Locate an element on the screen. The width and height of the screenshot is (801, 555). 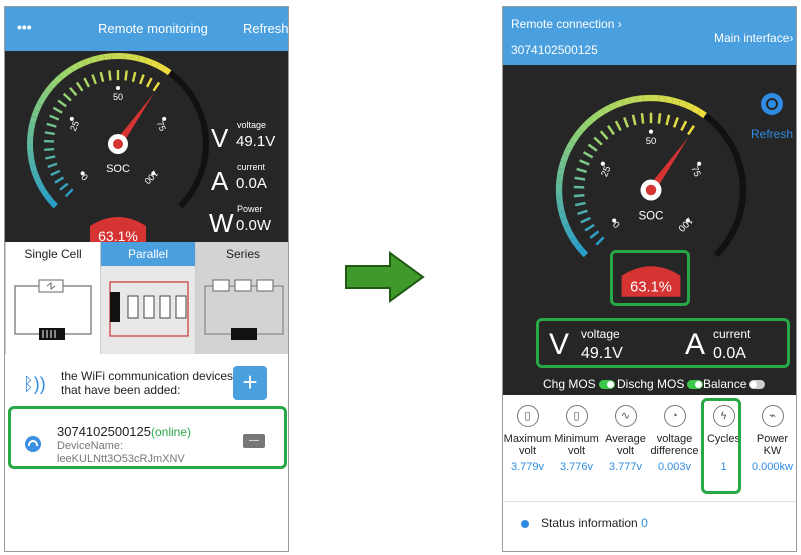
stat-value: 3.777v is located at coordinates (625, 467).